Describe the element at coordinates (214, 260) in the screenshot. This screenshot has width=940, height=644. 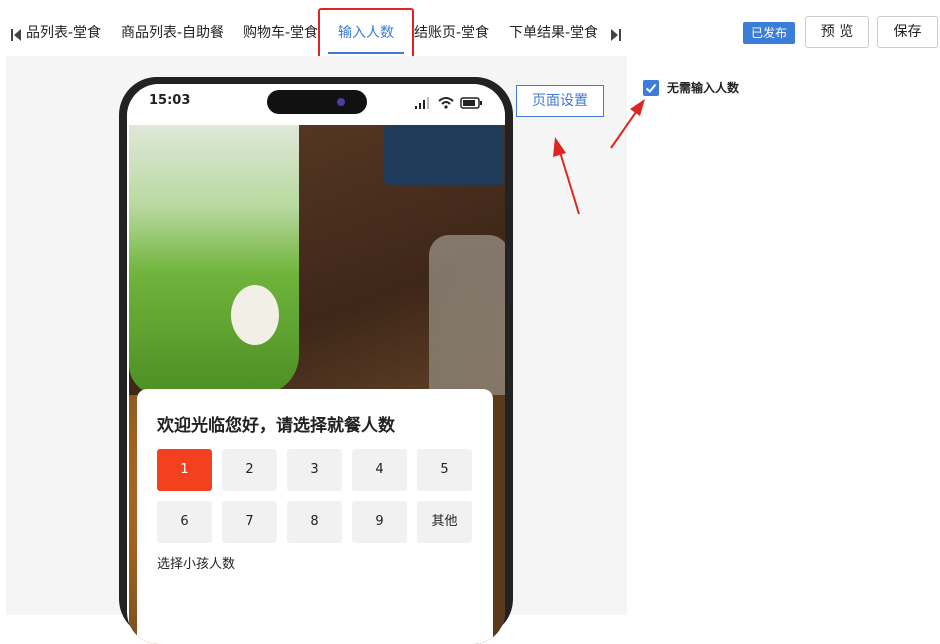
I see `drink-cup` at that location.